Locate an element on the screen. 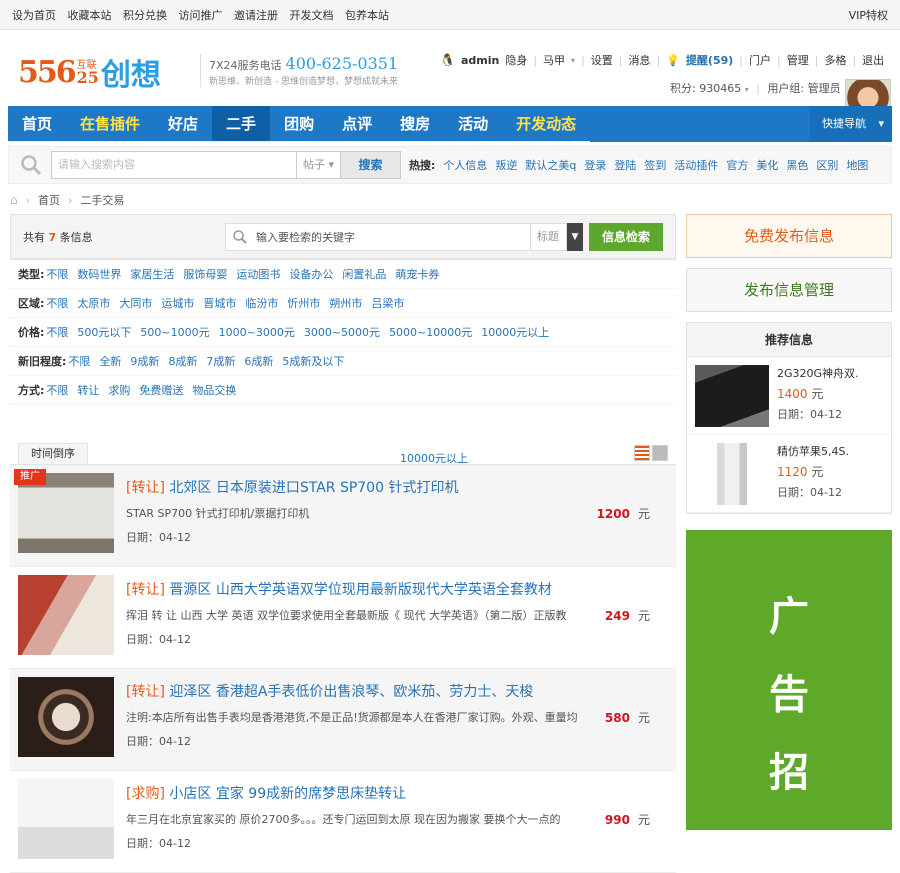 Image resolution: width=900 pixels, height=873 pixels. filter-option: 晋城市 is located at coordinates (219, 303).